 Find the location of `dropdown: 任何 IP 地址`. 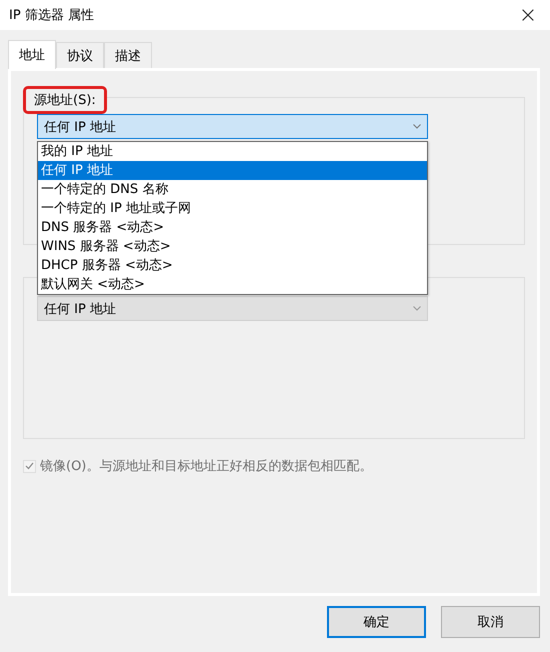

dropdown: 任何 IP 地址 is located at coordinates (232, 126).